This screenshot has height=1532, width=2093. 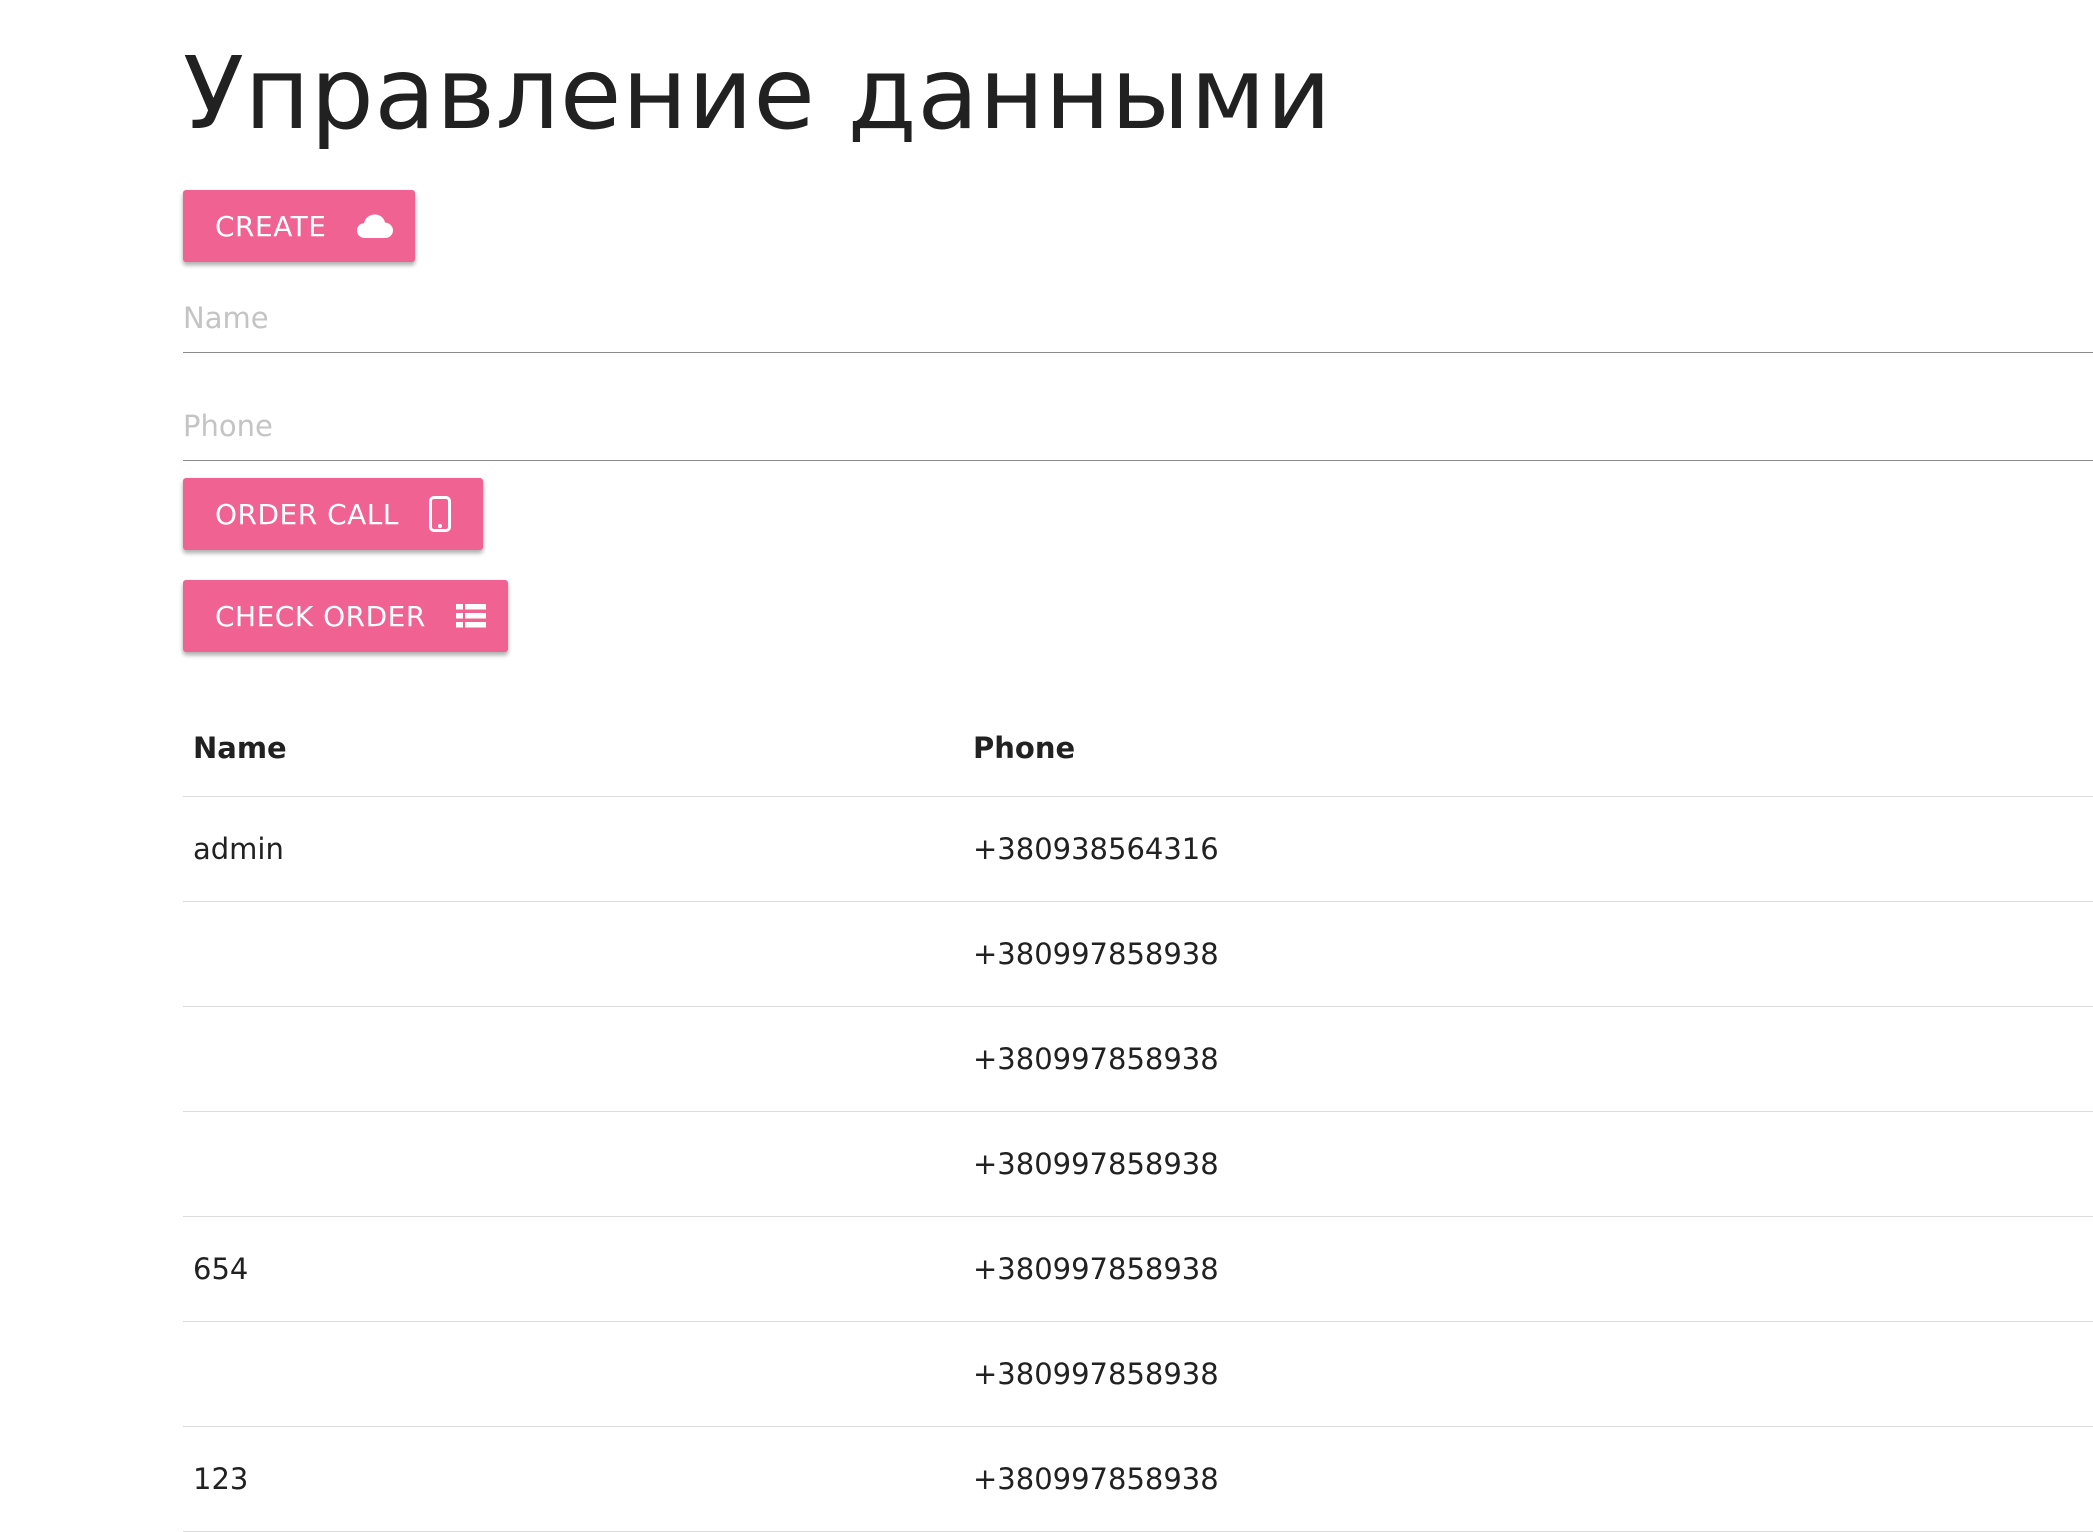 I want to click on name-field, so click(x=1138, y=318).